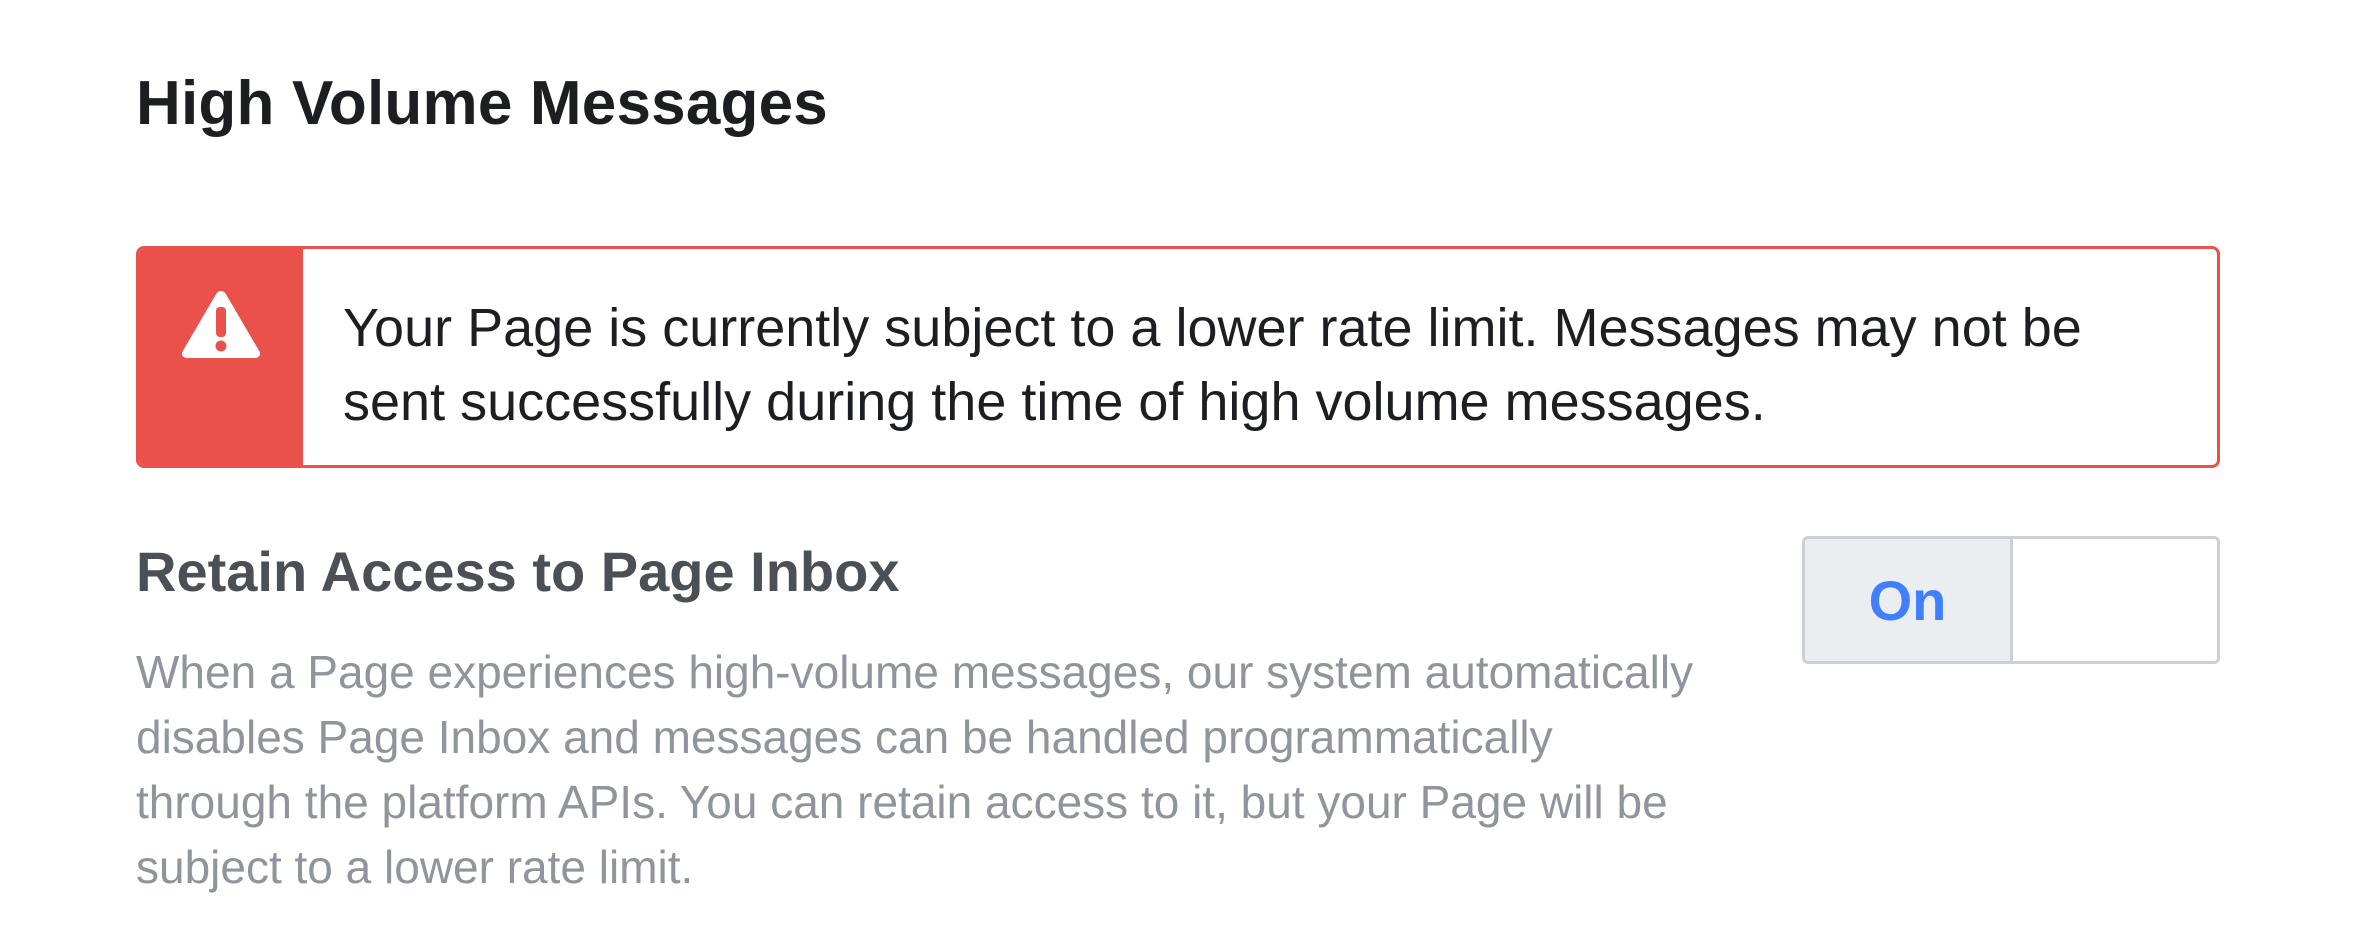 The width and height of the screenshot is (2378, 929). What do you see at coordinates (518, 571) in the screenshot?
I see `setting-title: Retain Access to Page Inbox` at bounding box center [518, 571].